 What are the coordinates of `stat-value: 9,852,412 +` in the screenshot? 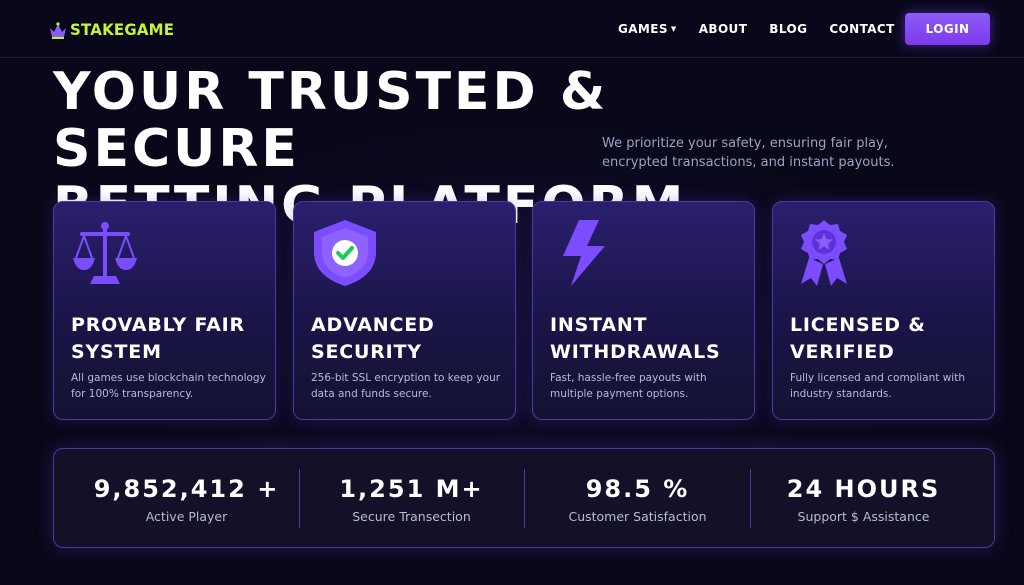 It's located at (186, 489).